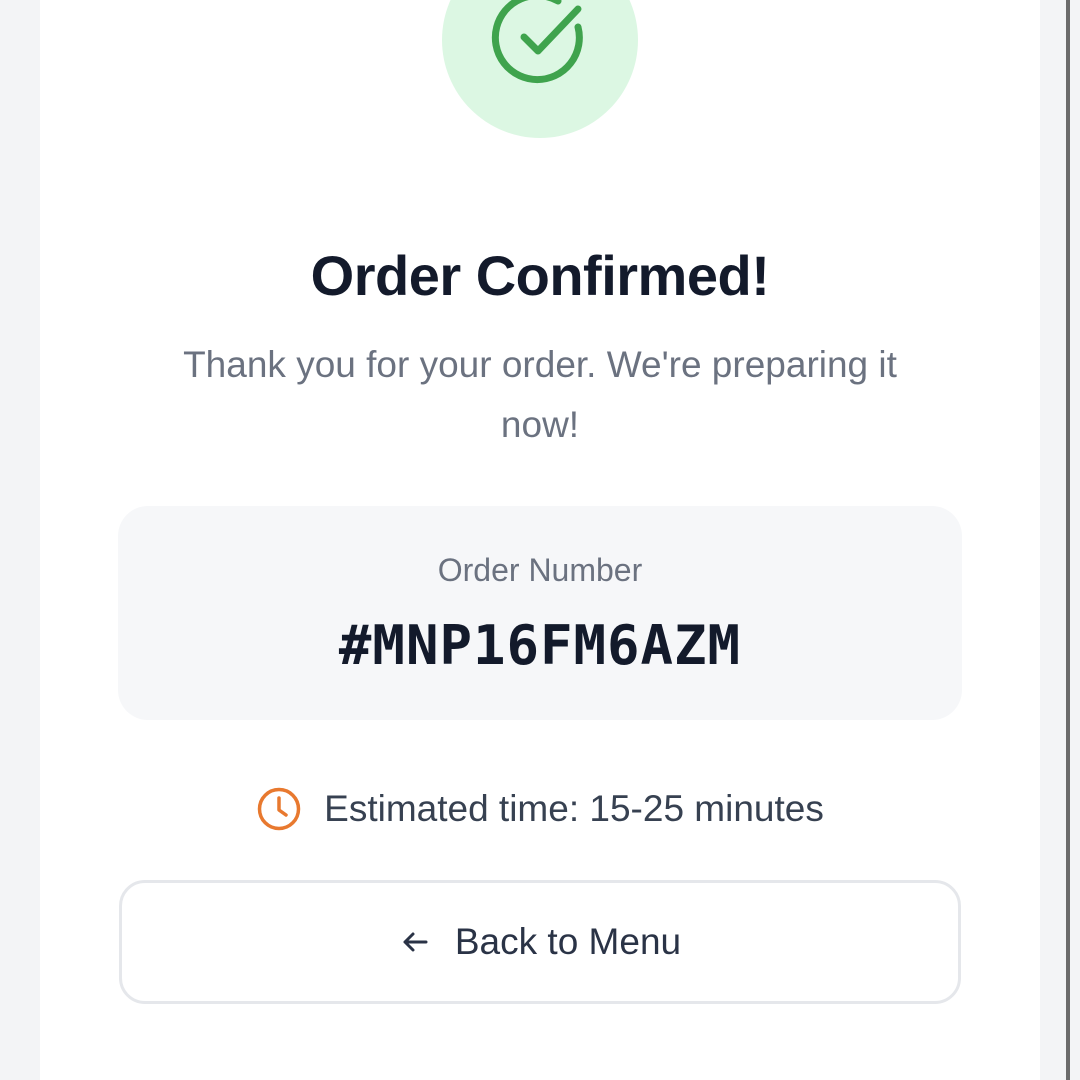 Image resolution: width=1080 pixels, height=1080 pixels. I want to click on back-to-menu-button: Back to Menu, so click(540, 942).